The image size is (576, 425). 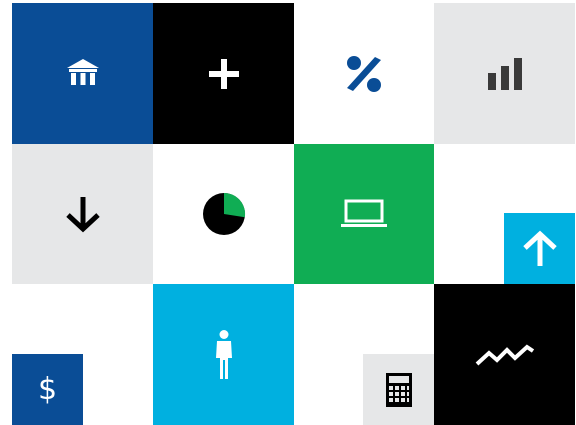 I want to click on arrow-up-tile, so click(x=539, y=248).